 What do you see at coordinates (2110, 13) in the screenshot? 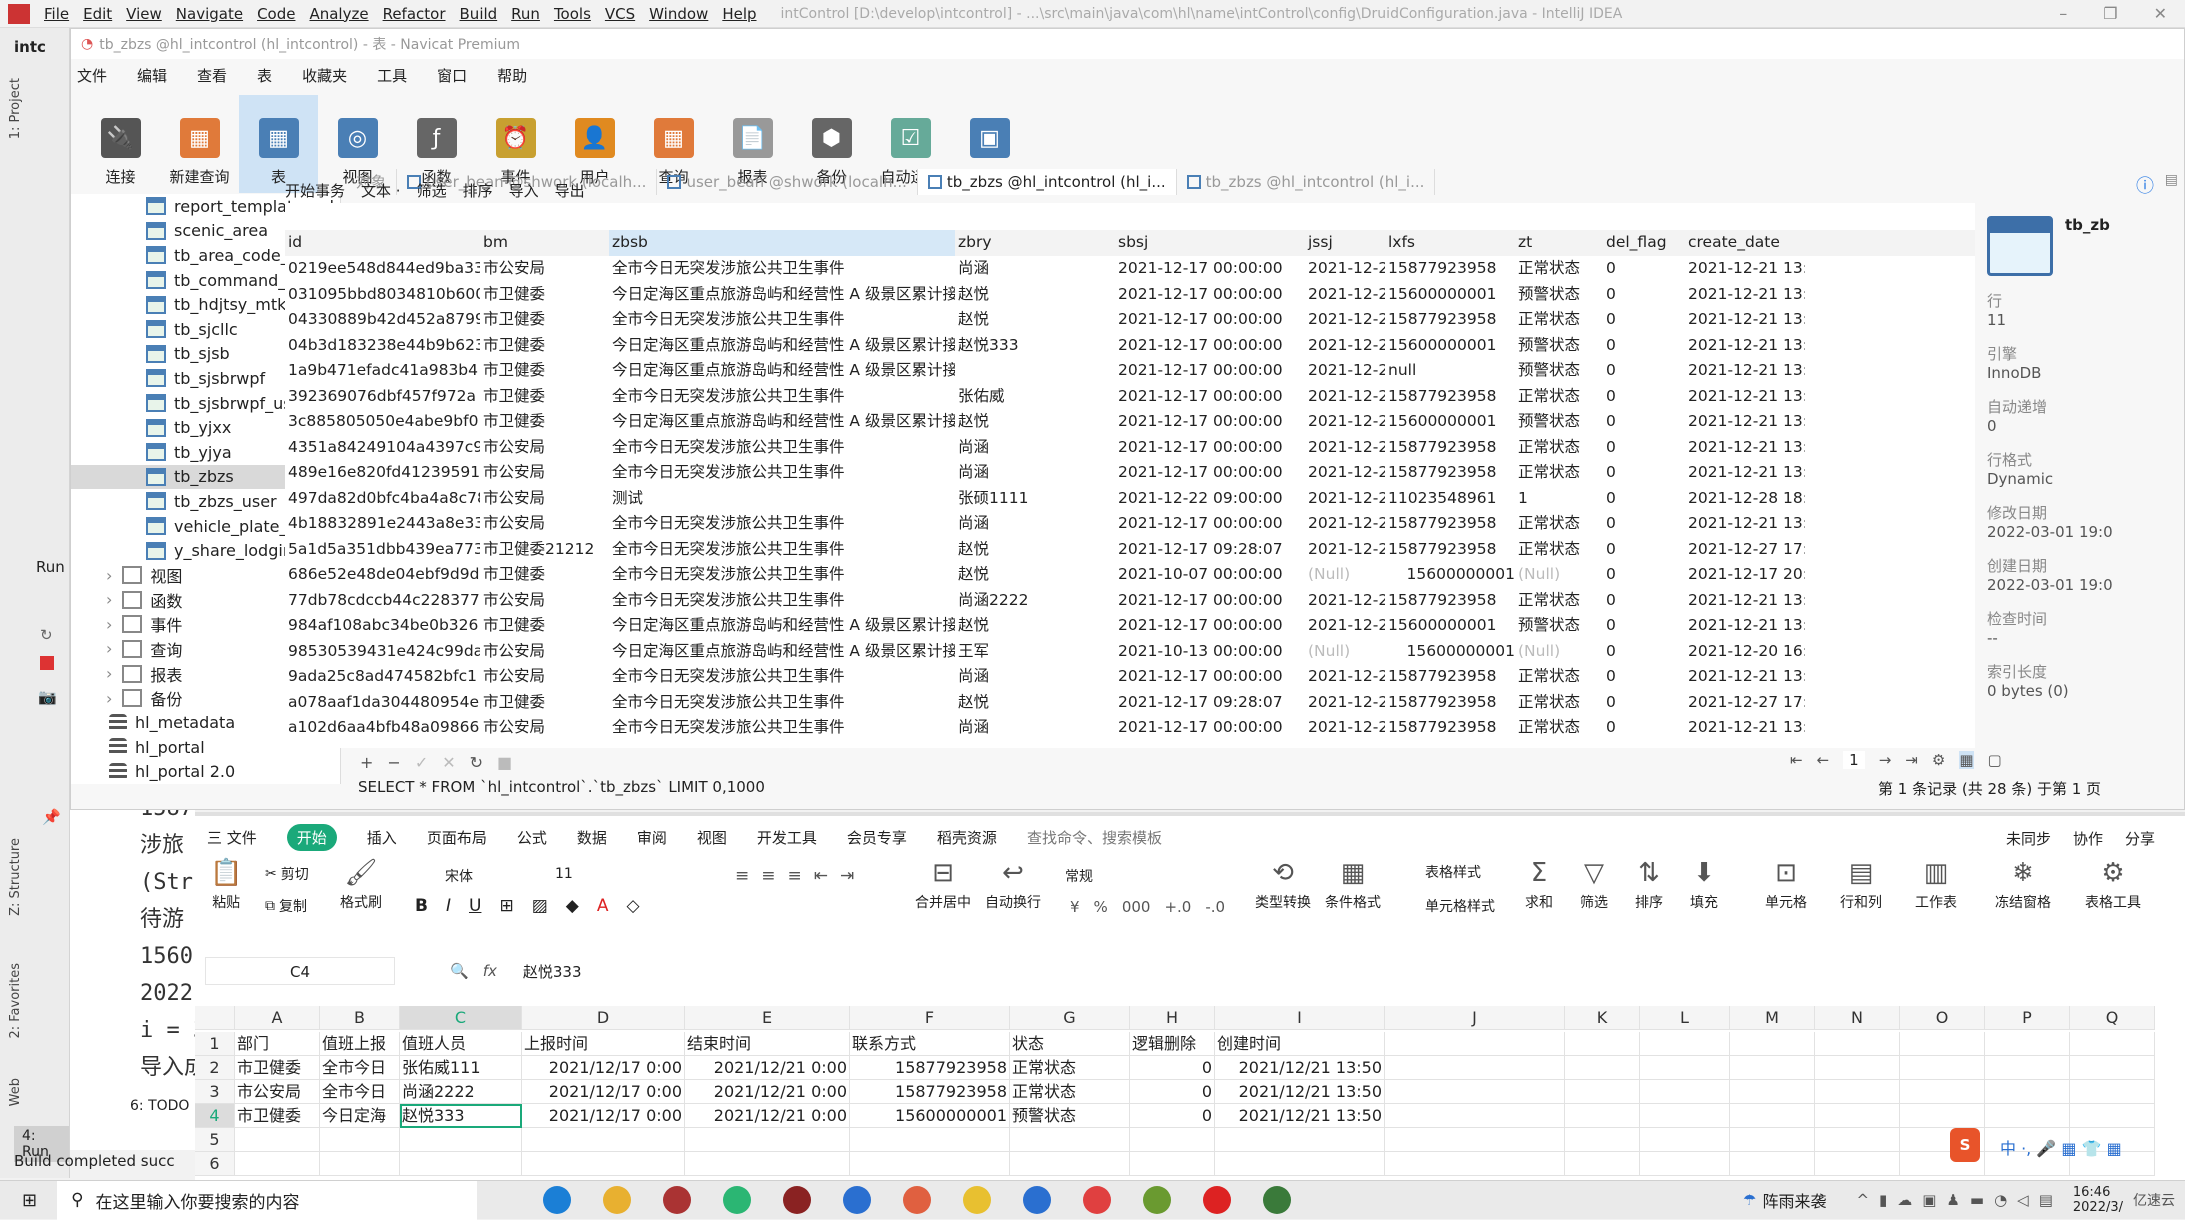
I see `restore-button: ❐` at bounding box center [2110, 13].